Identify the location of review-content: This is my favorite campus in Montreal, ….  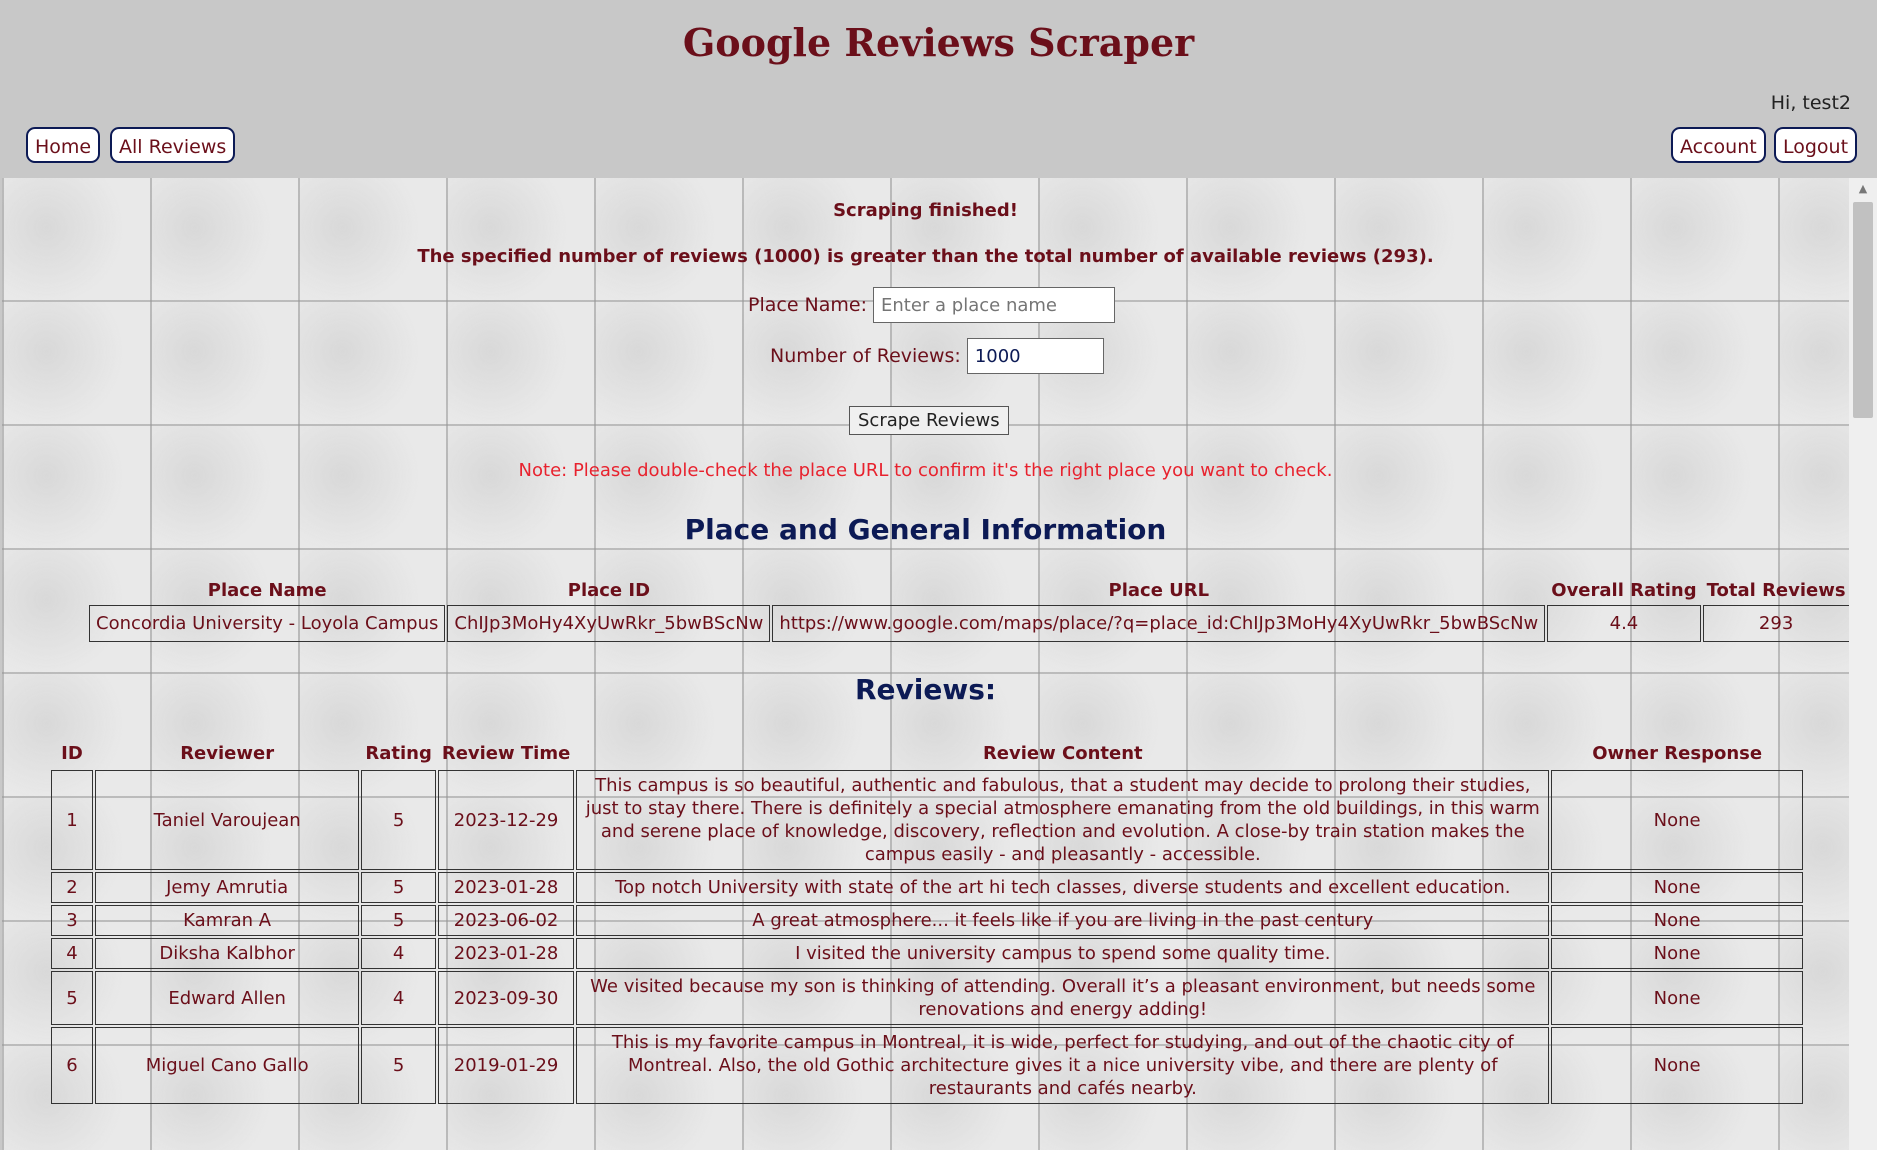
(1063, 1065).